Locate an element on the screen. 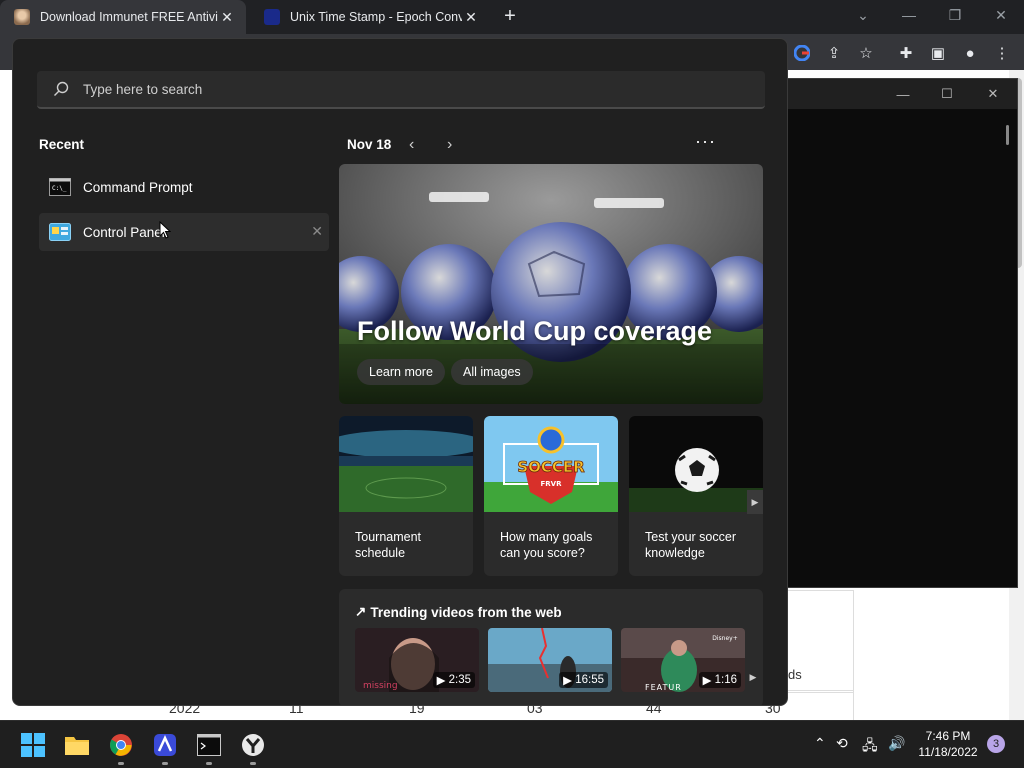  restore-button: ❐ is located at coordinates (955, 15).